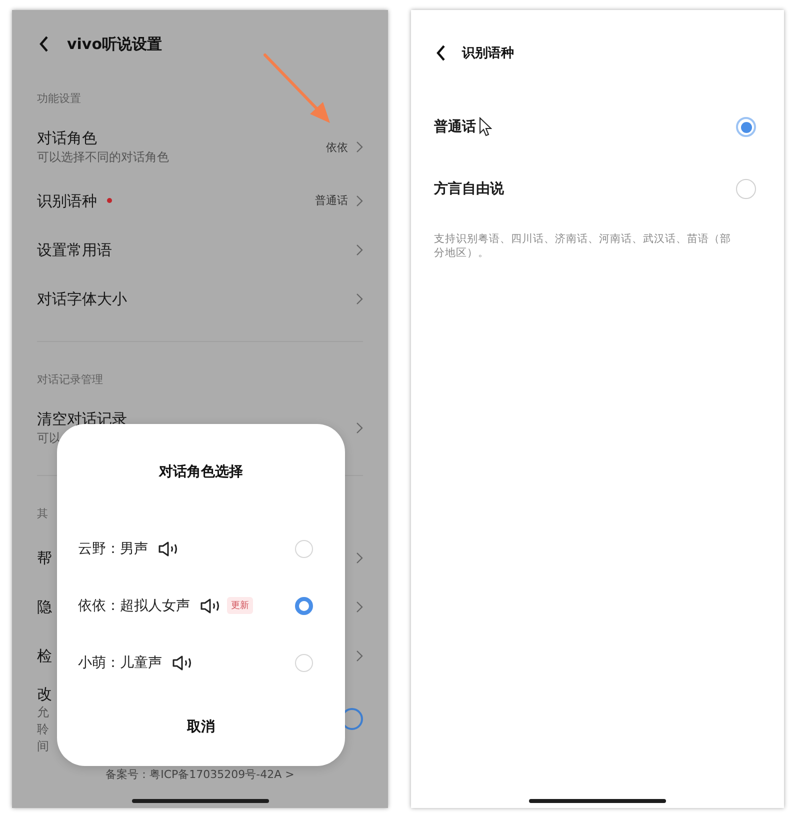 The width and height of the screenshot is (797, 815). What do you see at coordinates (74, 250) in the screenshot?
I see `setting-label: 设置常用语` at bounding box center [74, 250].